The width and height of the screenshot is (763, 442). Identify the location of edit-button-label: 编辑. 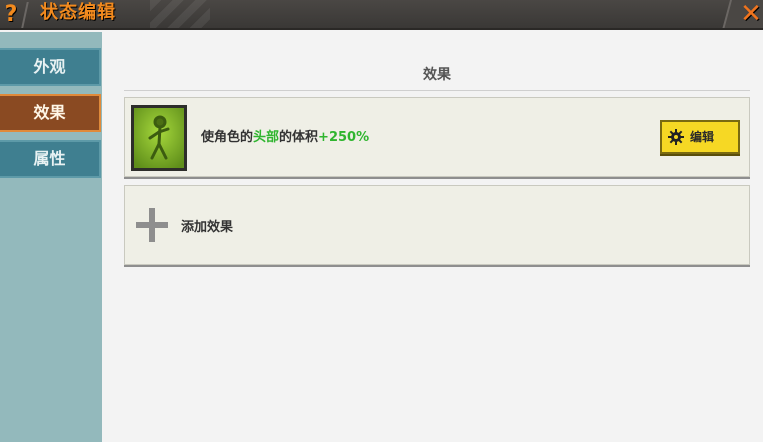
(702, 137).